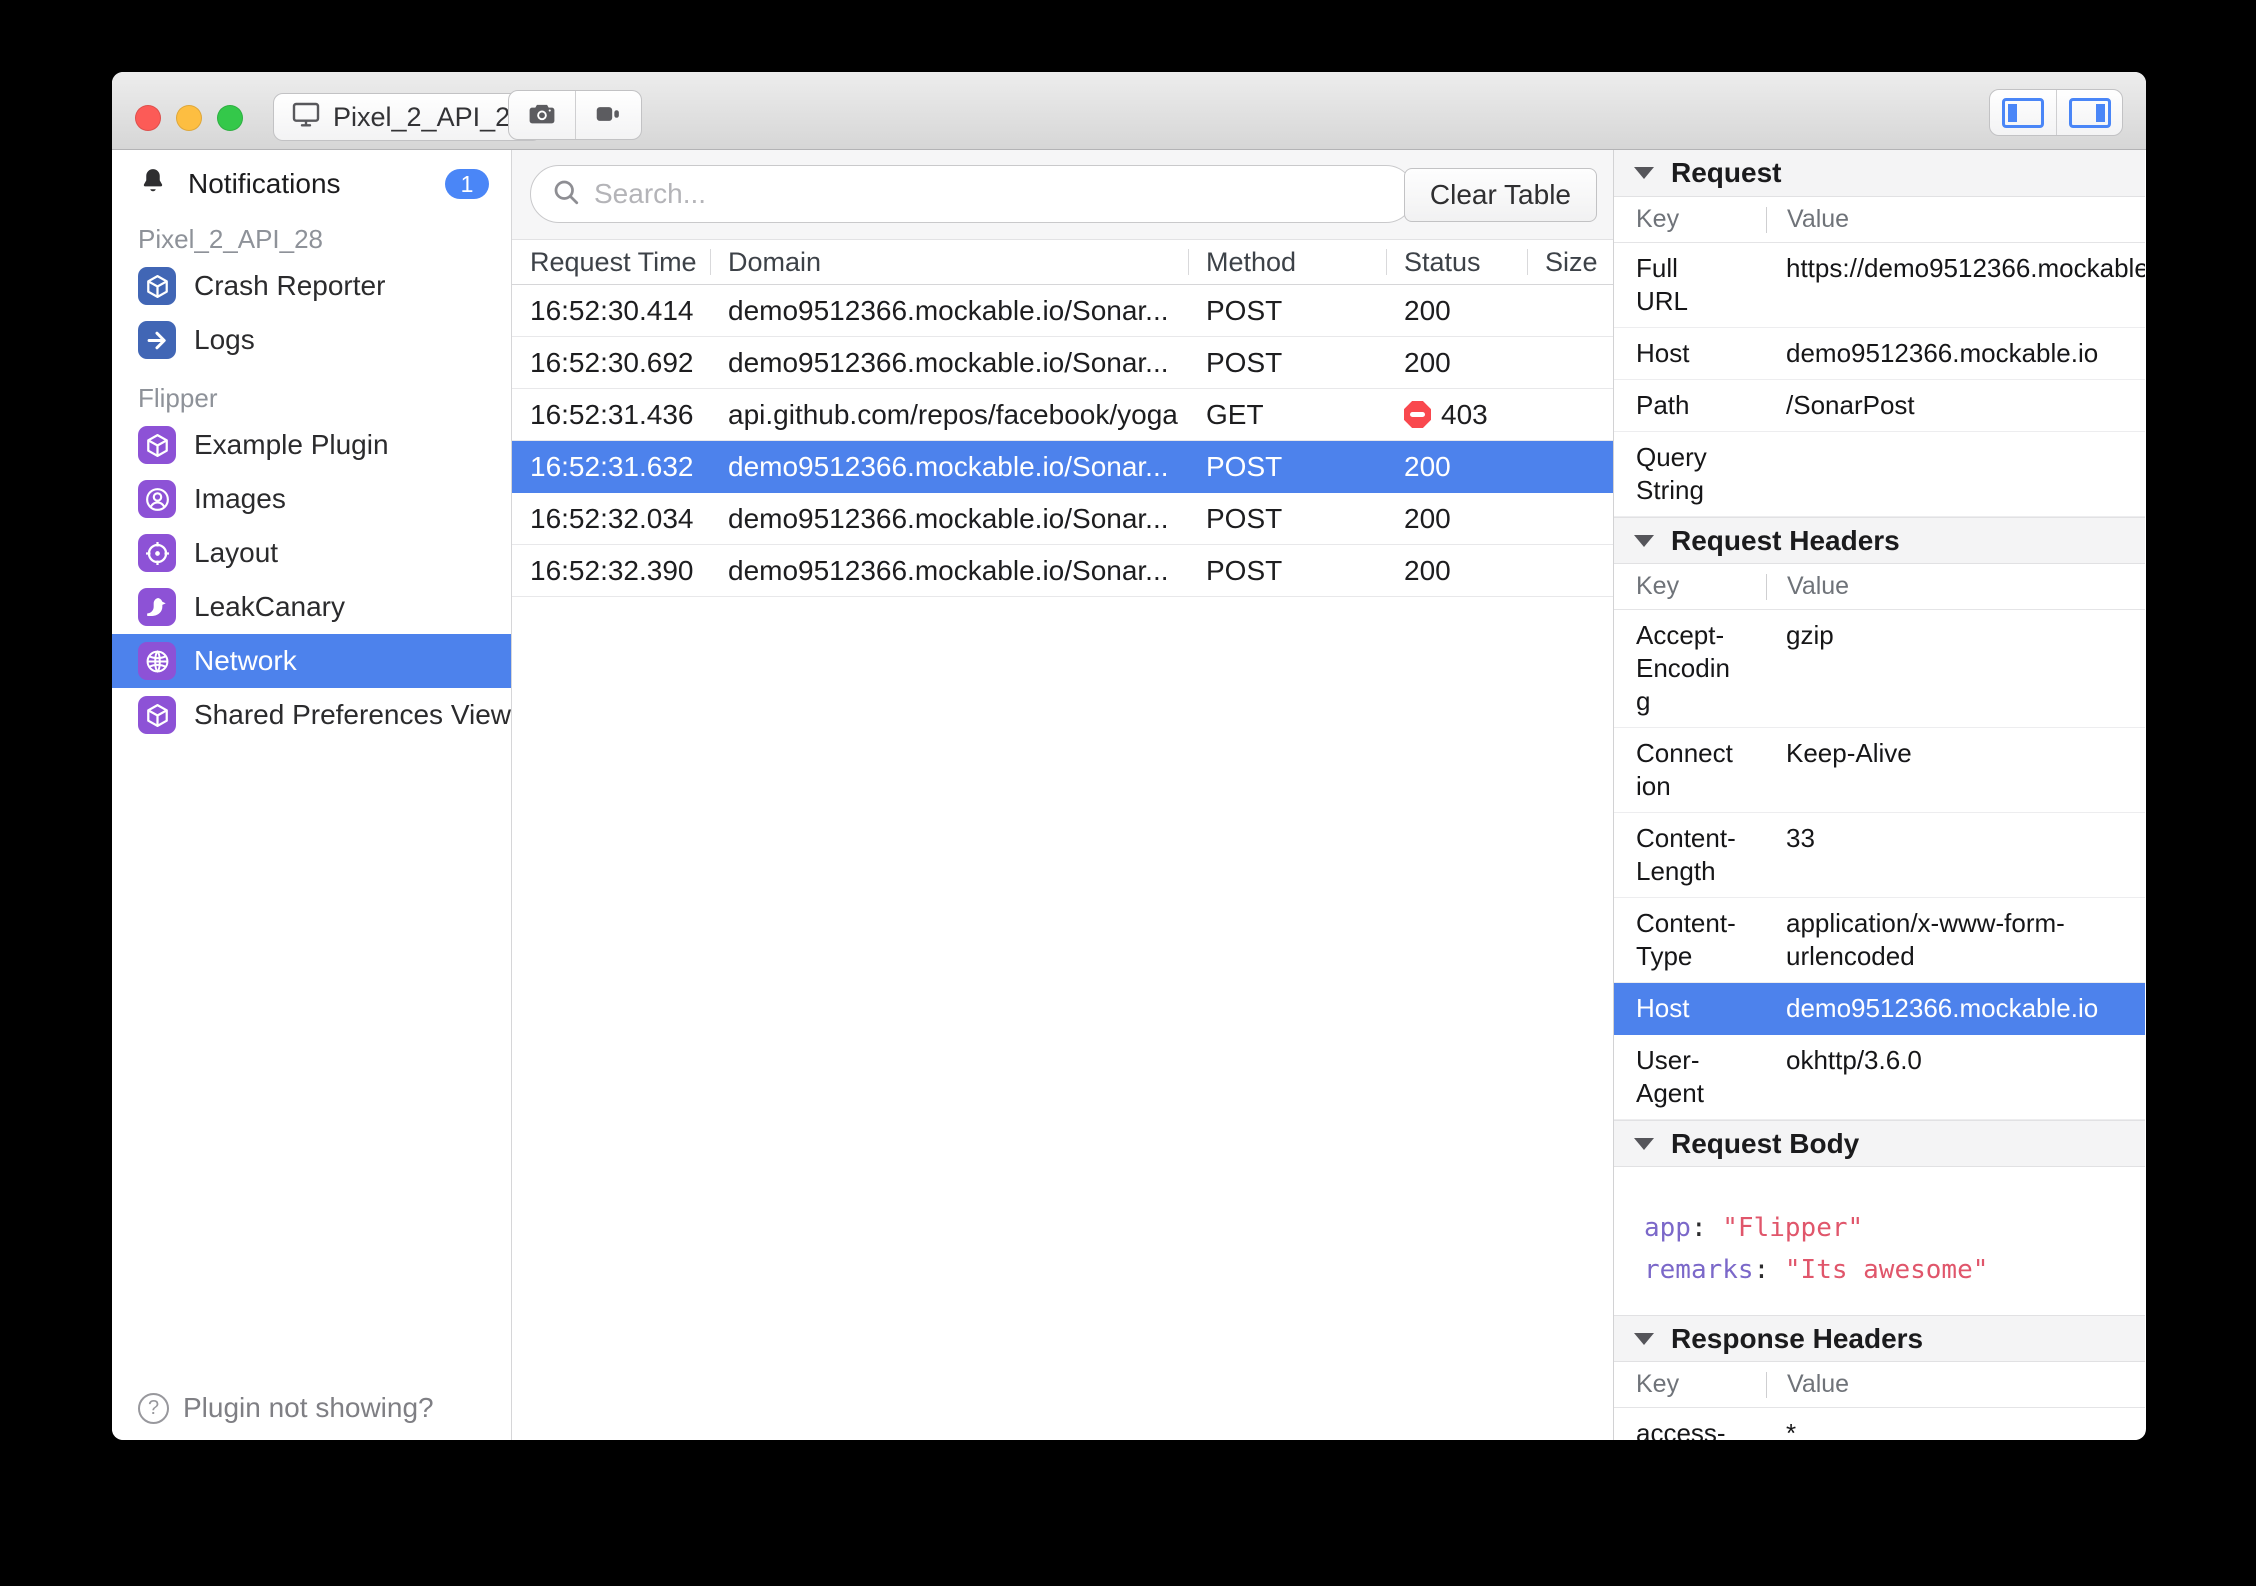  I want to click on section-header-request: Request, so click(1879, 173).